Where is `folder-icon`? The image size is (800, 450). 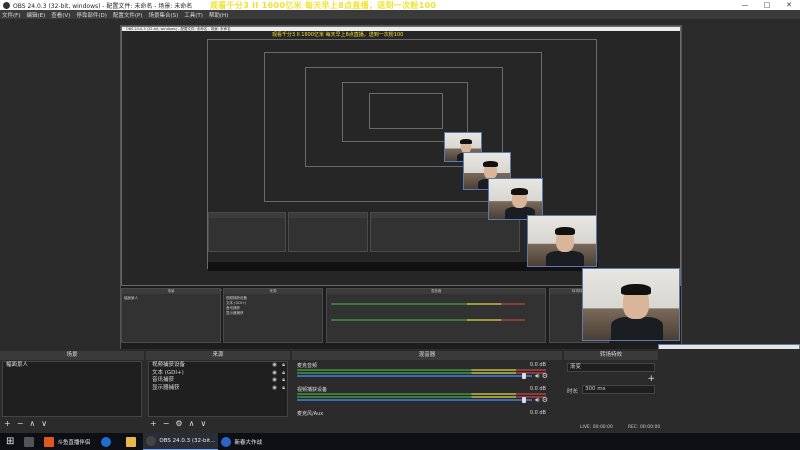
folder-icon is located at coordinates (131, 441).